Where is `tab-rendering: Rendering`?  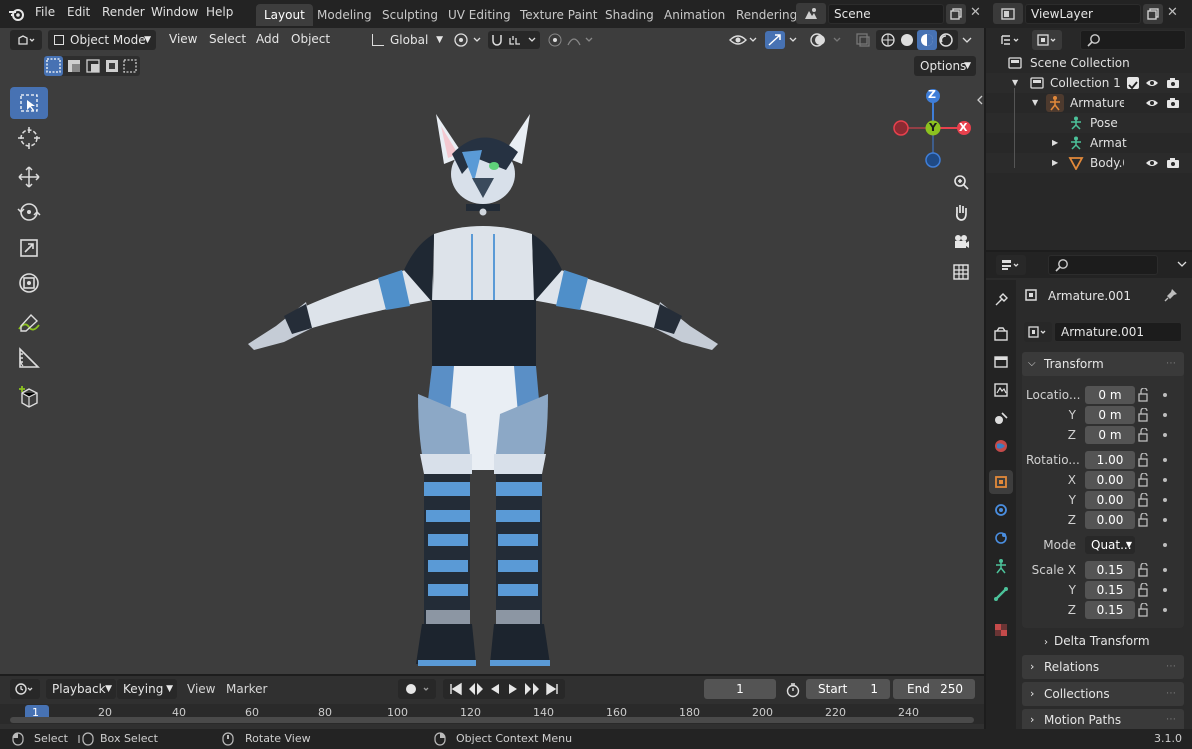
tab-rendering: Rendering is located at coordinates (766, 15).